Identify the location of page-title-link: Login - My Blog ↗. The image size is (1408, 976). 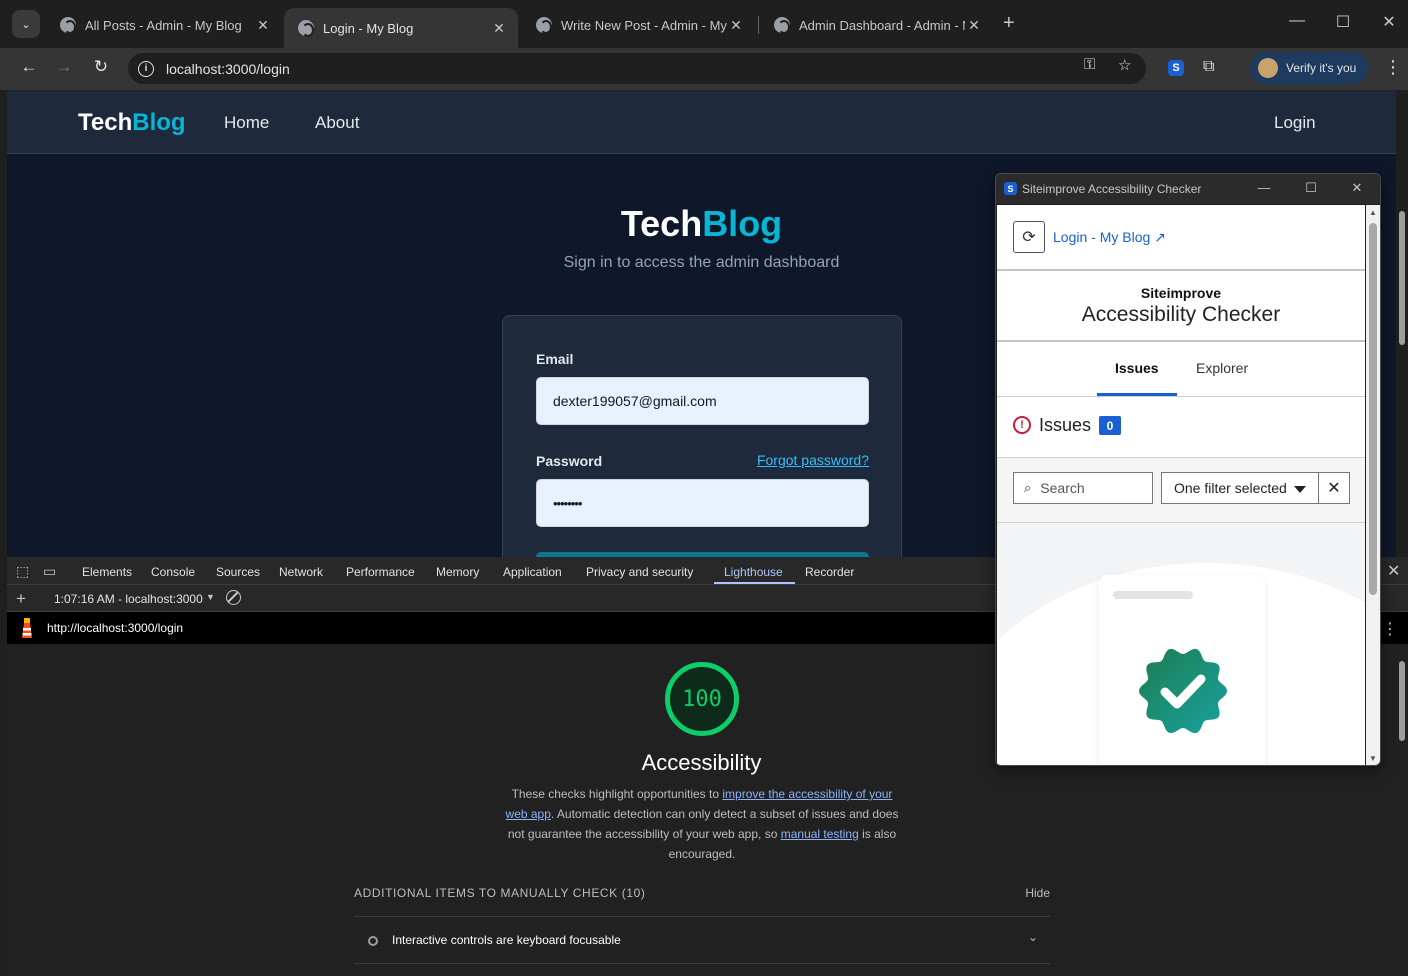
(1109, 237).